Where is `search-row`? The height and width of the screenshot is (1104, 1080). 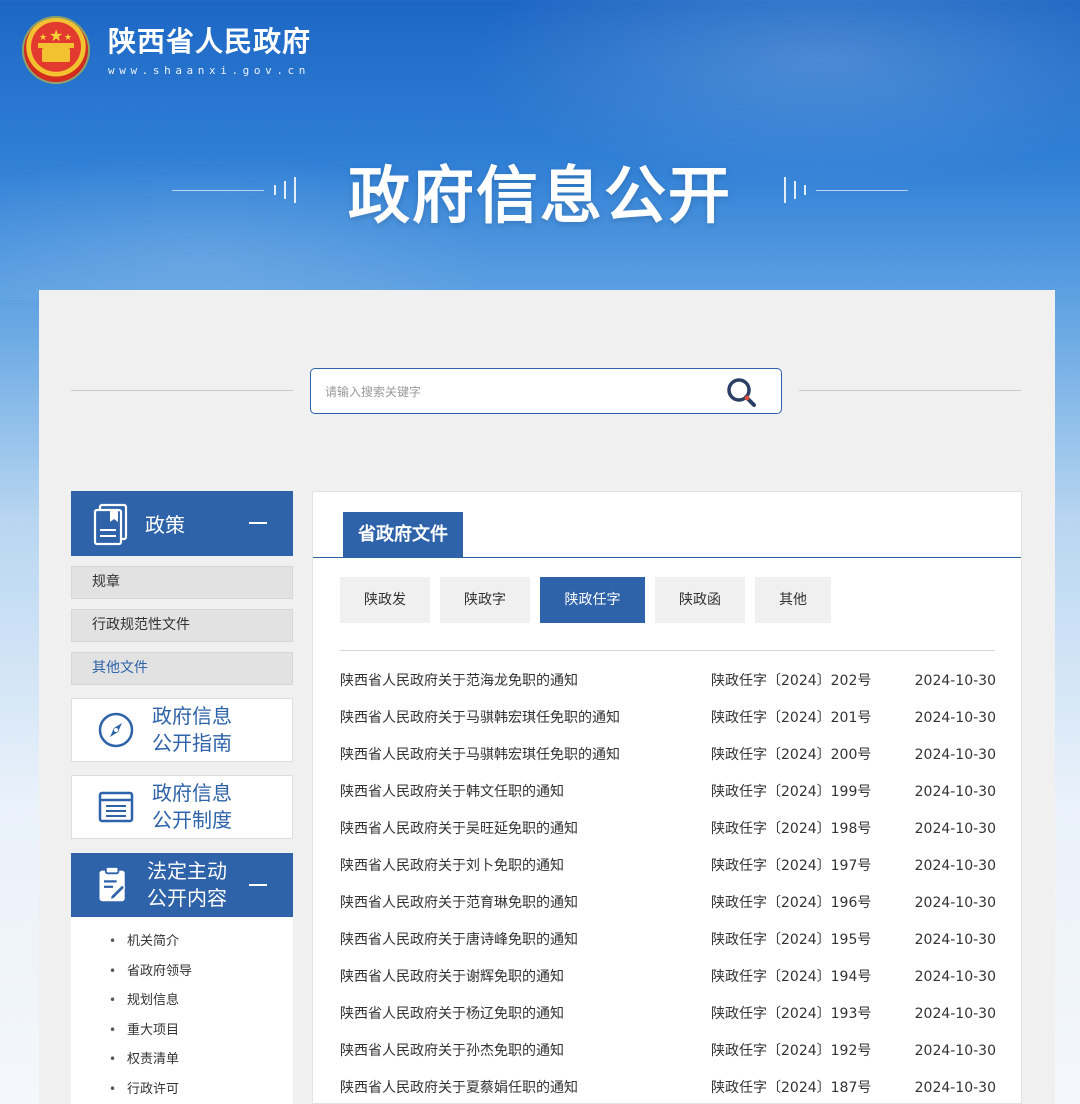 search-row is located at coordinates (546, 391).